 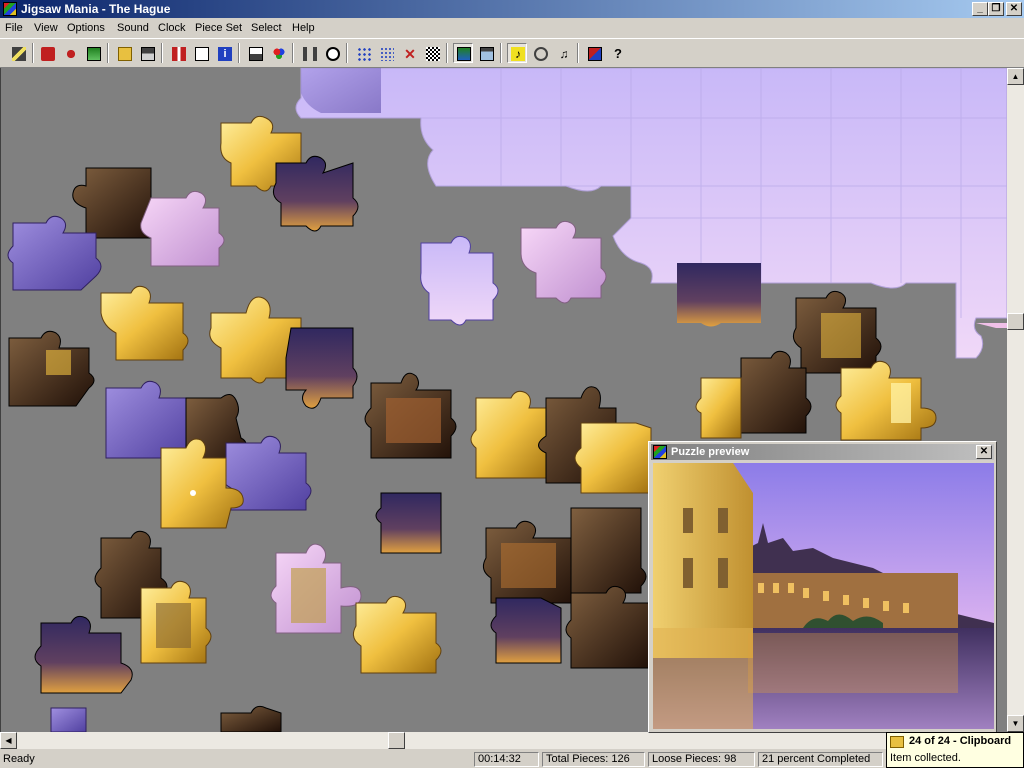 What do you see at coordinates (660, 452) in the screenshot?
I see `preview-app-icon` at bounding box center [660, 452].